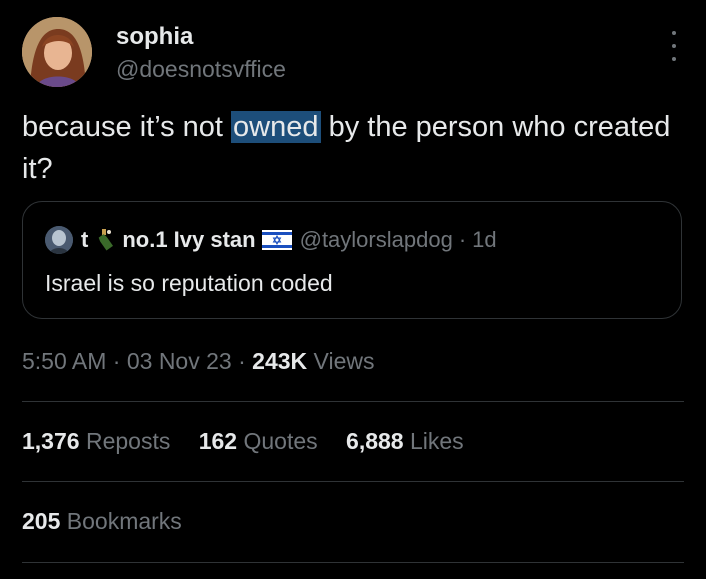  What do you see at coordinates (201, 37) in the screenshot?
I see `author-display-name: sophia` at bounding box center [201, 37].